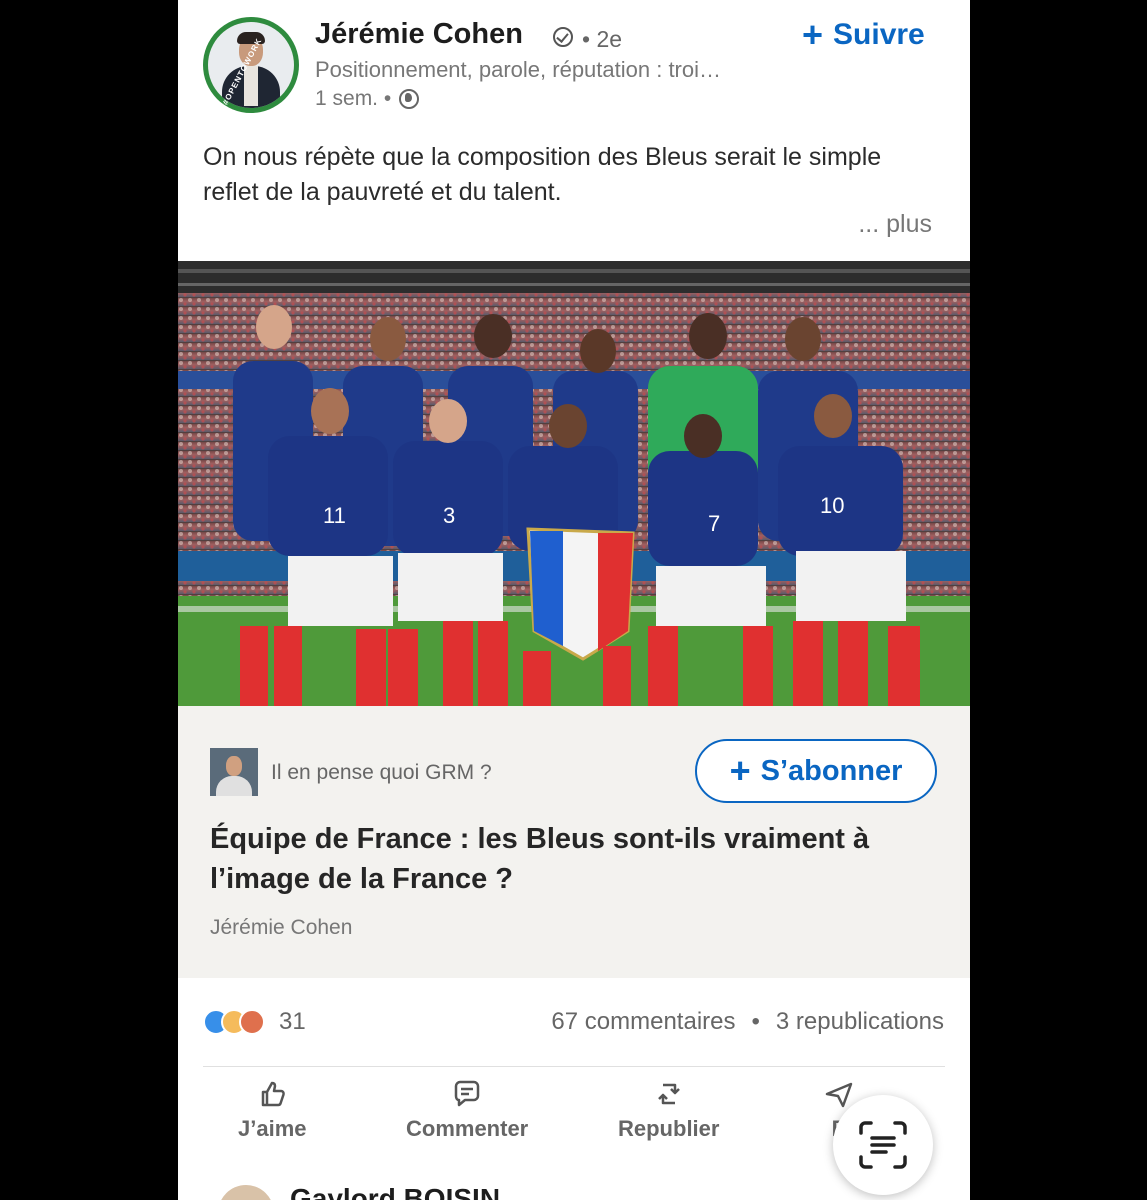 This screenshot has width=1147, height=1200. What do you see at coordinates (467, 1110) in the screenshot?
I see `comment-button: Commenter` at bounding box center [467, 1110].